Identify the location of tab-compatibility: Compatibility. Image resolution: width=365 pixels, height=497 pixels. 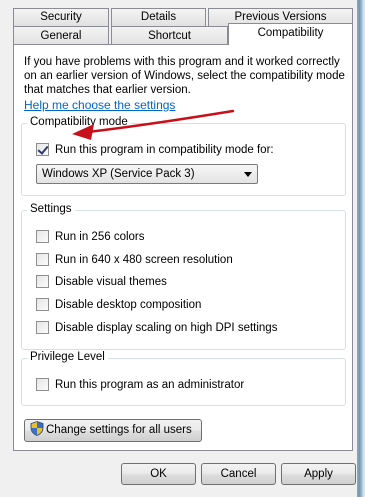
(290, 34).